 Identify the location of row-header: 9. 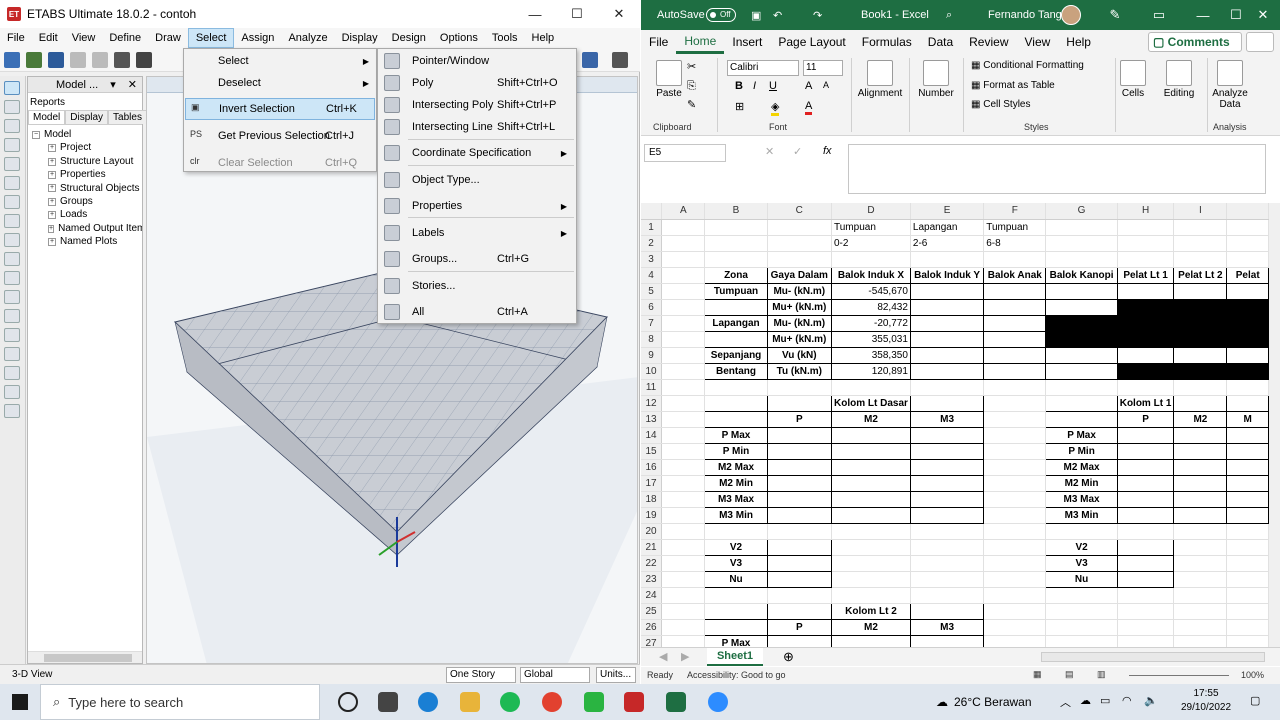
(652, 355).